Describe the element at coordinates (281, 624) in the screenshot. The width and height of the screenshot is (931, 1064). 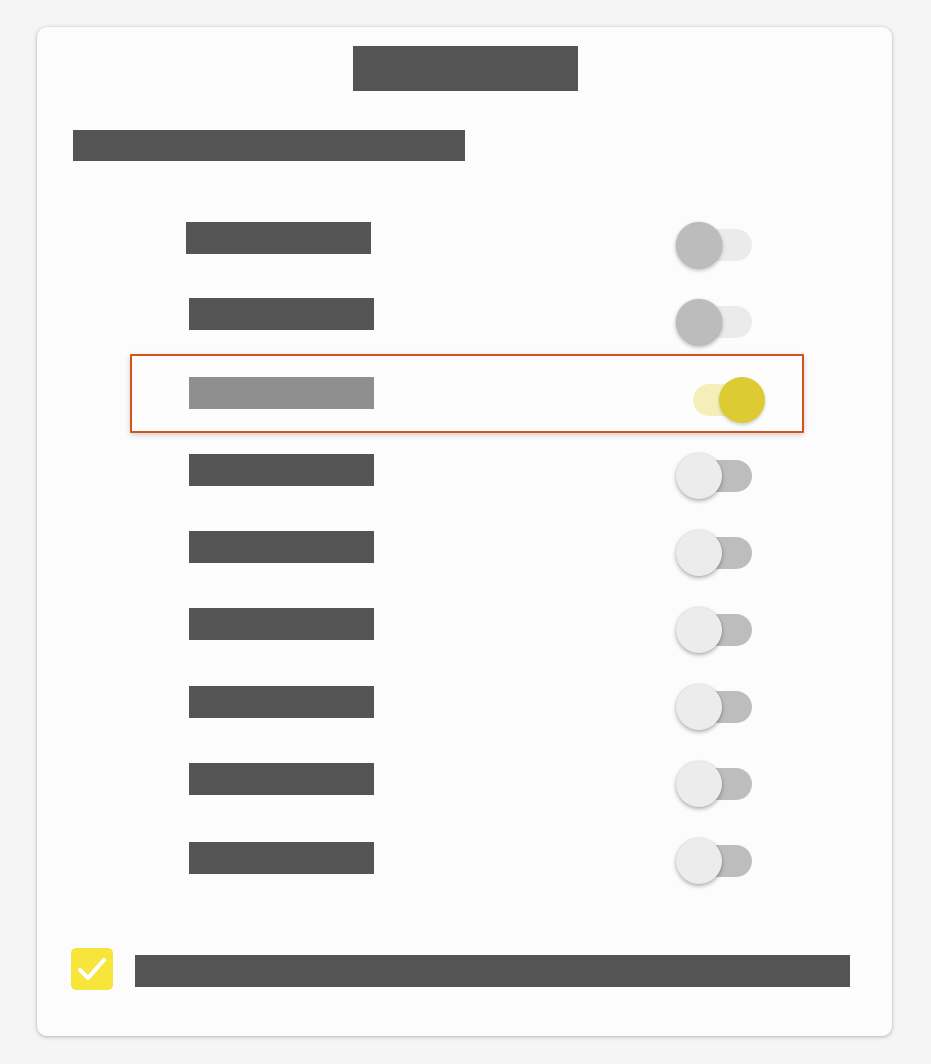
I see `row-6-label` at that location.